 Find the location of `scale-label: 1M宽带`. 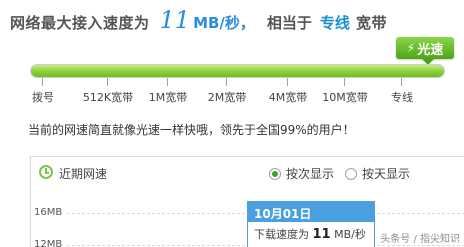

scale-label: 1M宽带 is located at coordinates (168, 97).